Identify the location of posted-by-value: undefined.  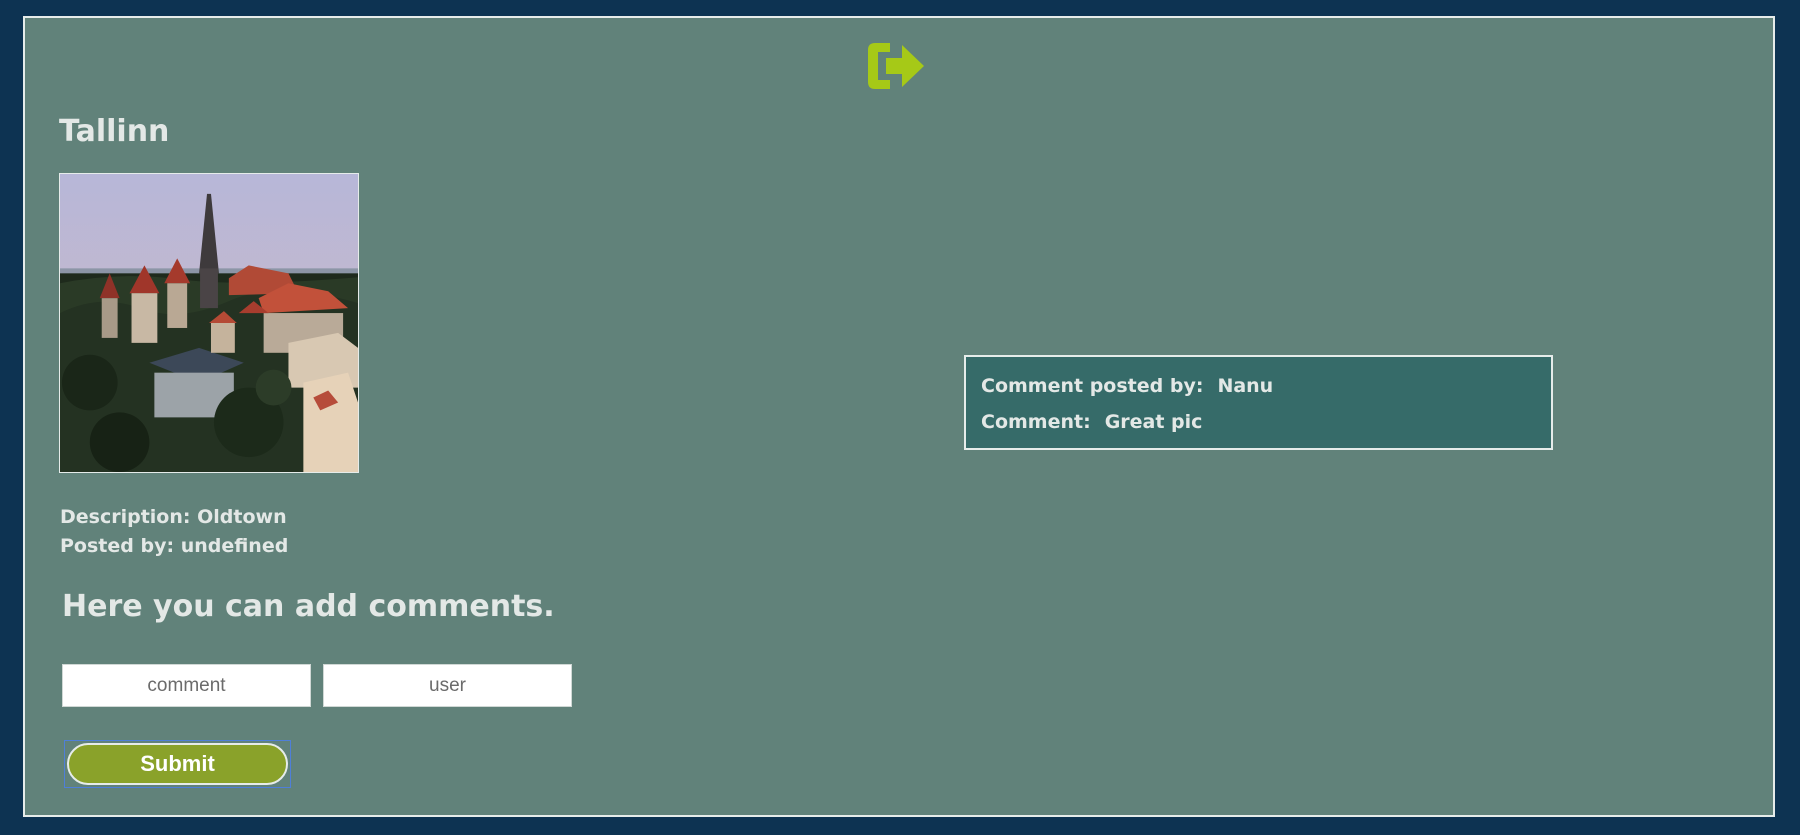
(234, 546).